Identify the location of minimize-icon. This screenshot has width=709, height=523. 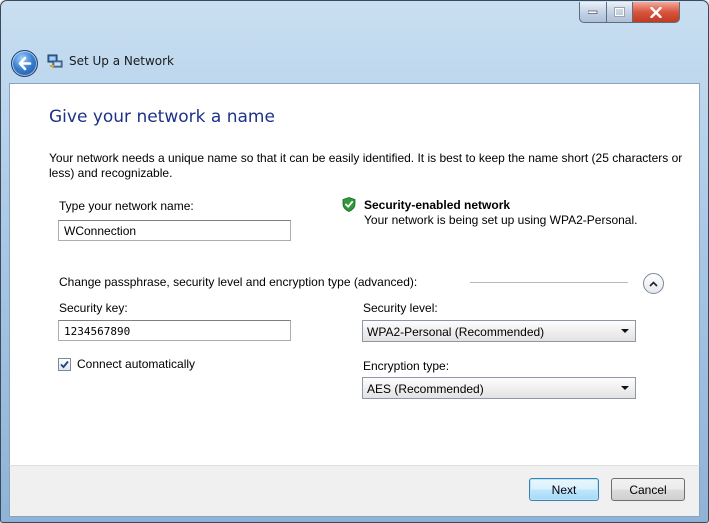
(593, 12).